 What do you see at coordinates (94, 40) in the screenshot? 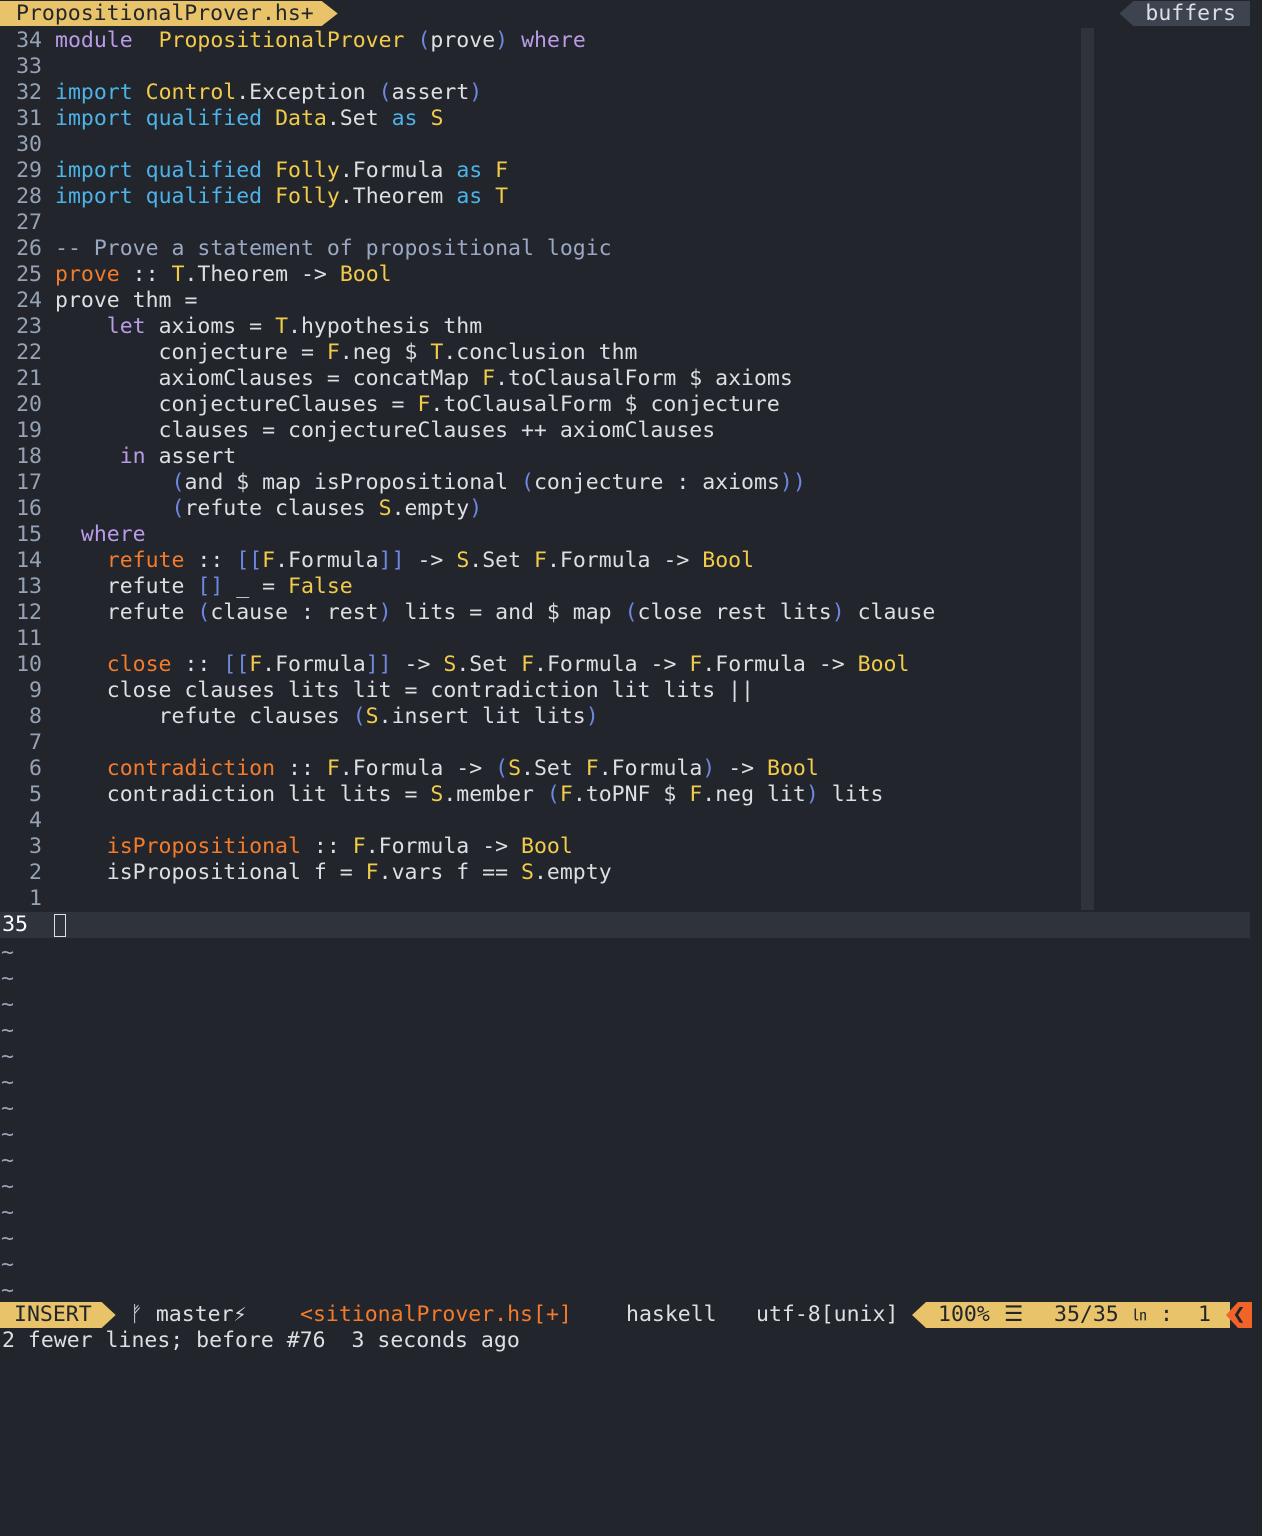
I see `code-token: module` at bounding box center [94, 40].